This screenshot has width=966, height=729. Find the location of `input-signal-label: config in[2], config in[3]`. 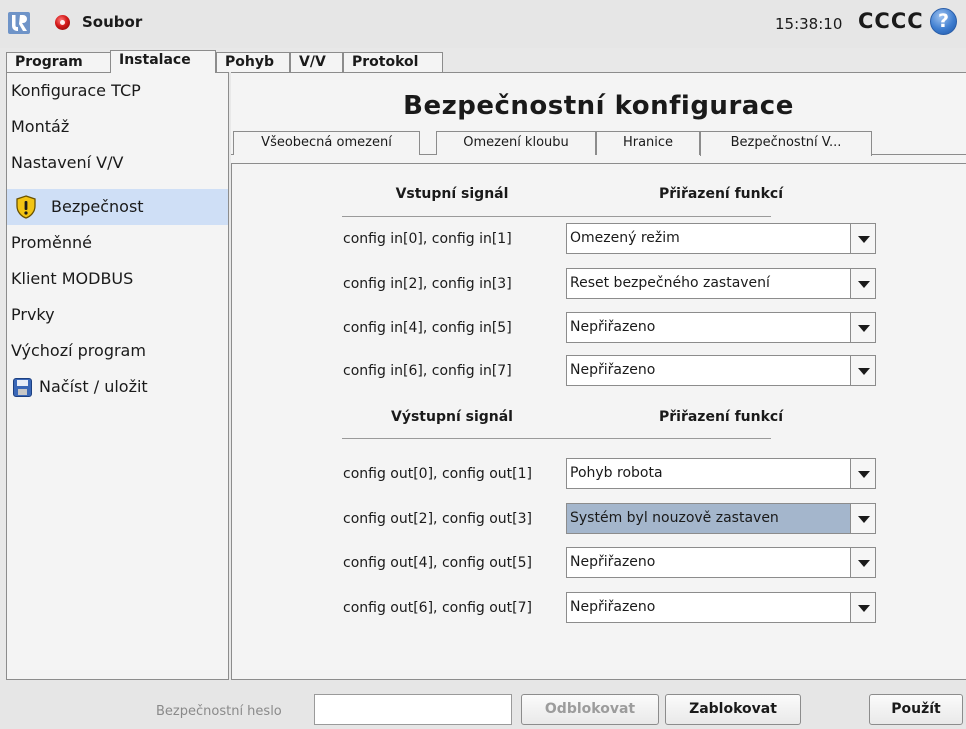

input-signal-label: config in[2], config in[3] is located at coordinates (427, 284).